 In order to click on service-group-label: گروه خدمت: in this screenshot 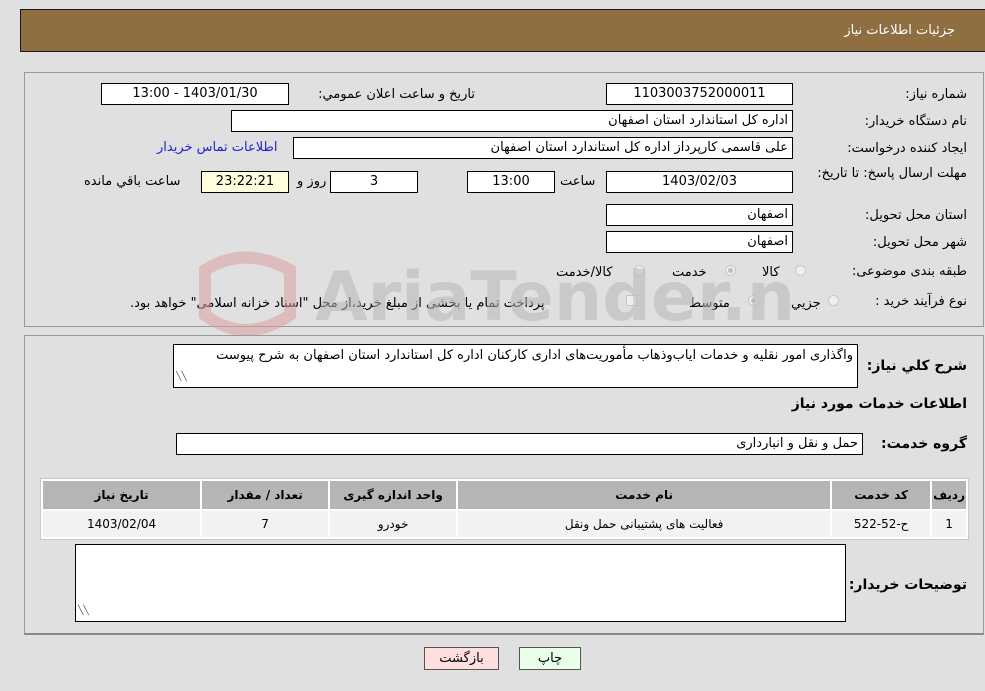, I will do `click(924, 444)`.